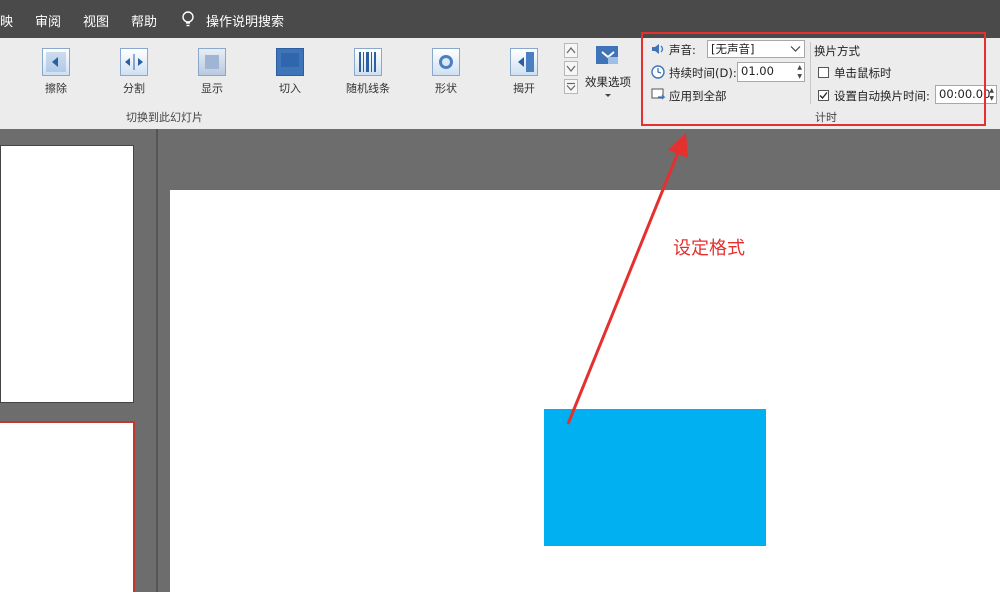 The height and width of the screenshot is (592, 1000). Describe the element at coordinates (368, 62) in the screenshot. I see `random-bars-icon` at that location.